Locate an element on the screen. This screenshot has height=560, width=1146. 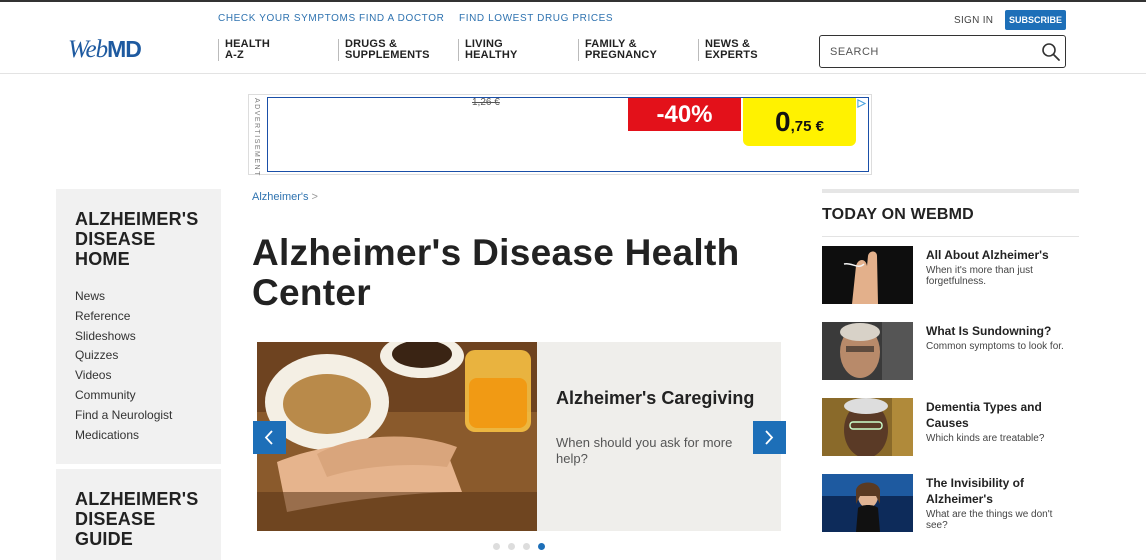
story-title: The Invisibility of Alzheimer's is located at coordinates (1001, 491).